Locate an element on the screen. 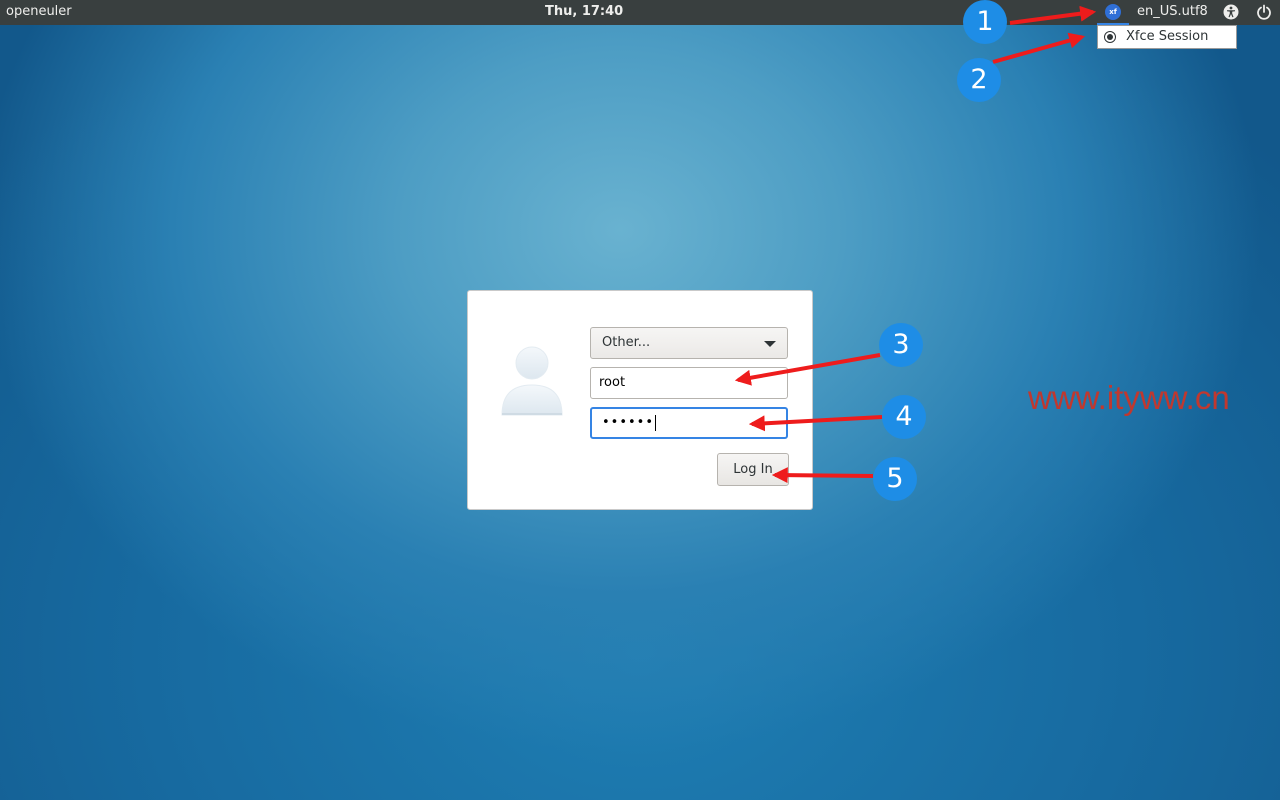 The height and width of the screenshot is (800, 1280). annotation-badge-2: 2 is located at coordinates (979, 80).